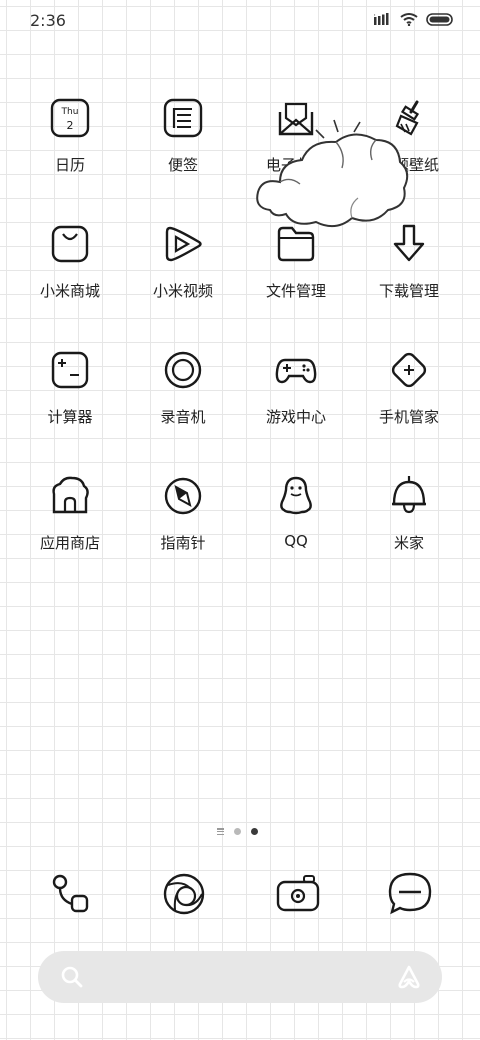 This screenshot has height=1040, width=480. Describe the element at coordinates (409, 243) in the screenshot. I see `download-arrow-icon` at that location.